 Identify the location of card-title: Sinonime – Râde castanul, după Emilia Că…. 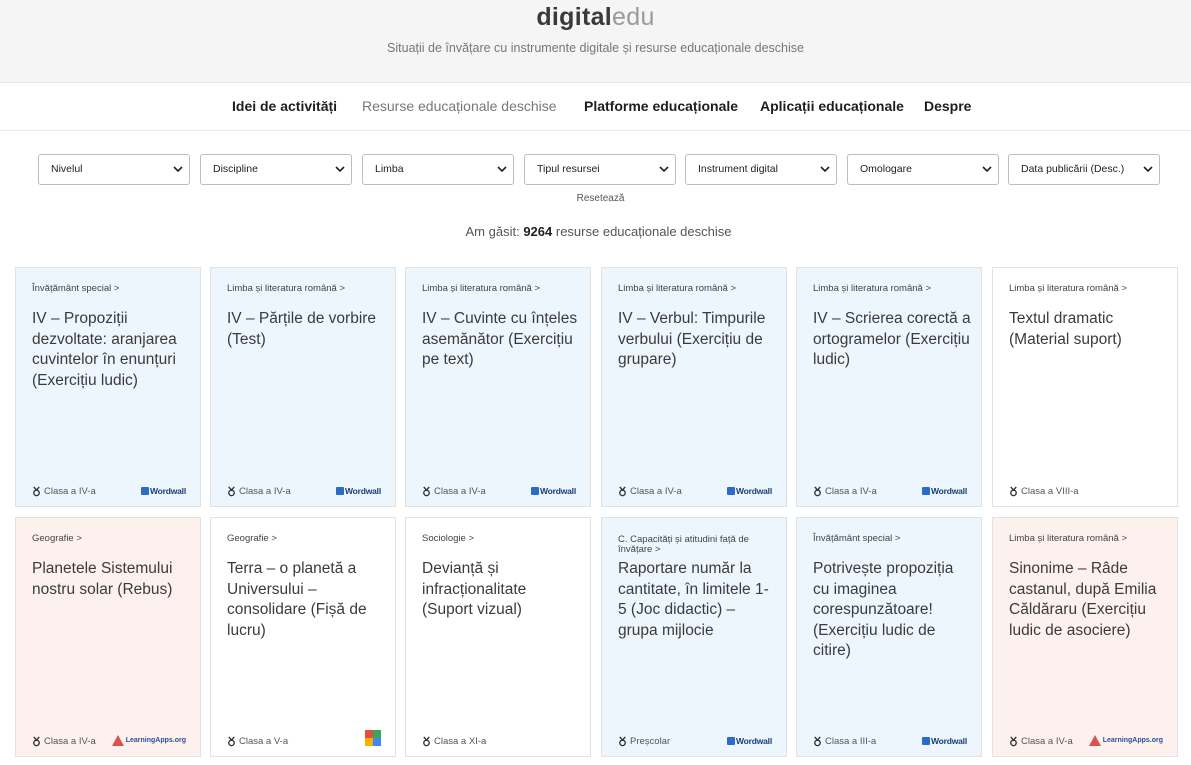
(1088, 600).